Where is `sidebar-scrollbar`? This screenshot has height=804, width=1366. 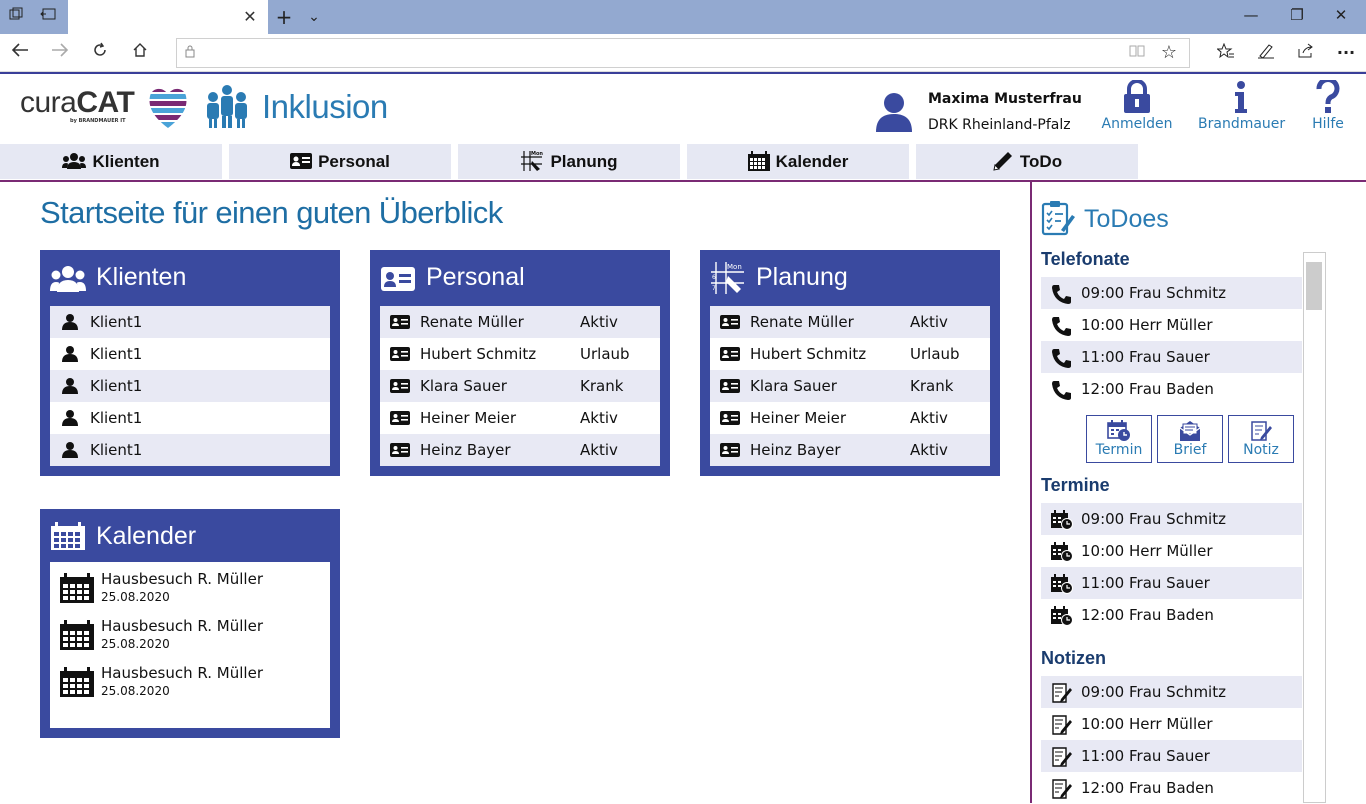 sidebar-scrollbar is located at coordinates (1314, 527).